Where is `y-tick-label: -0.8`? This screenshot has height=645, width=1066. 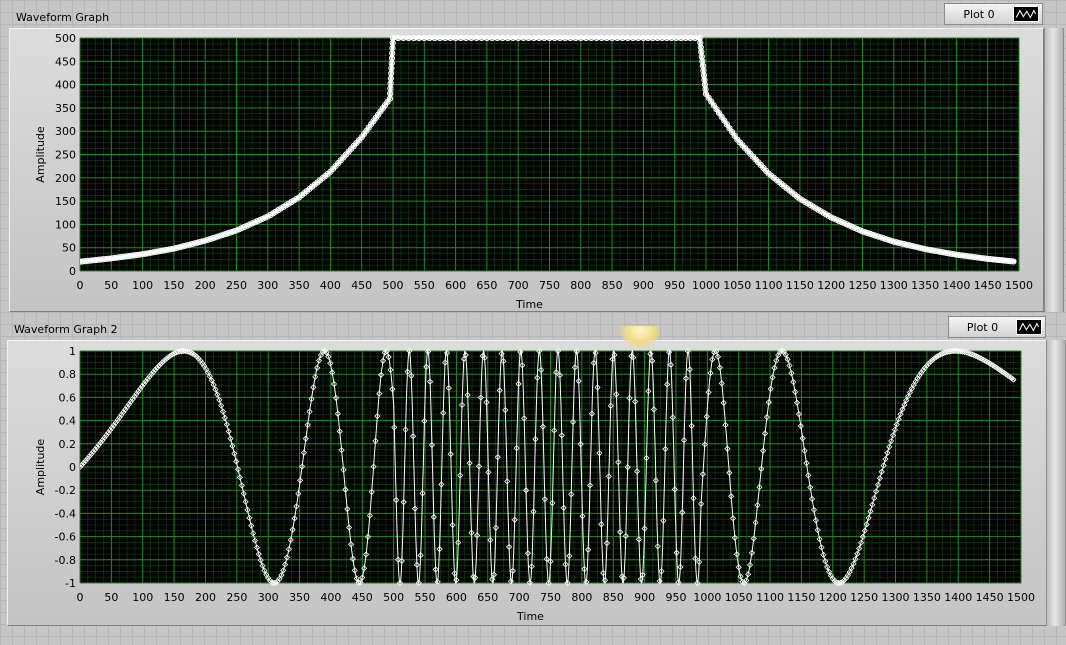 y-tick-label: -0.8 is located at coordinates (65, 560).